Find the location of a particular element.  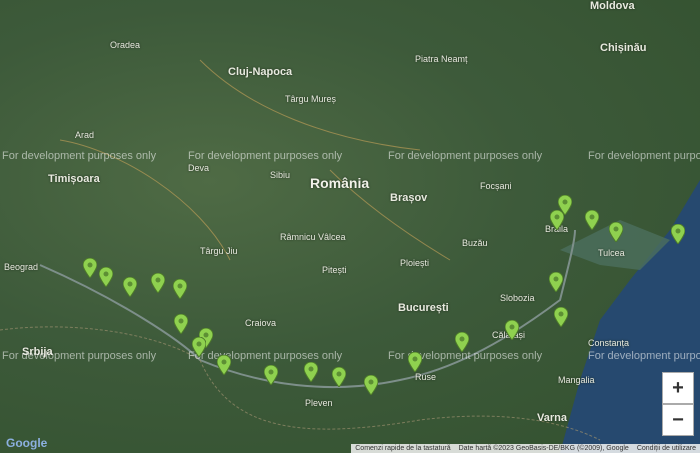

label-cluj: Cluj-Napoca is located at coordinates (260, 72).